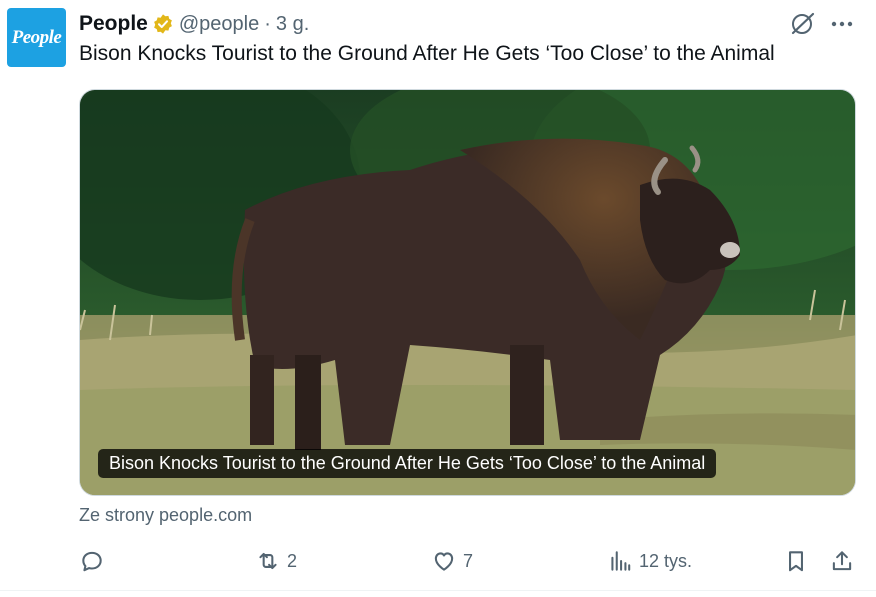 Image resolution: width=876 pixels, height=597 pixels. Describe the element at coordinates (113, 24) in the screenshot. I see `author-name: People` at that location.